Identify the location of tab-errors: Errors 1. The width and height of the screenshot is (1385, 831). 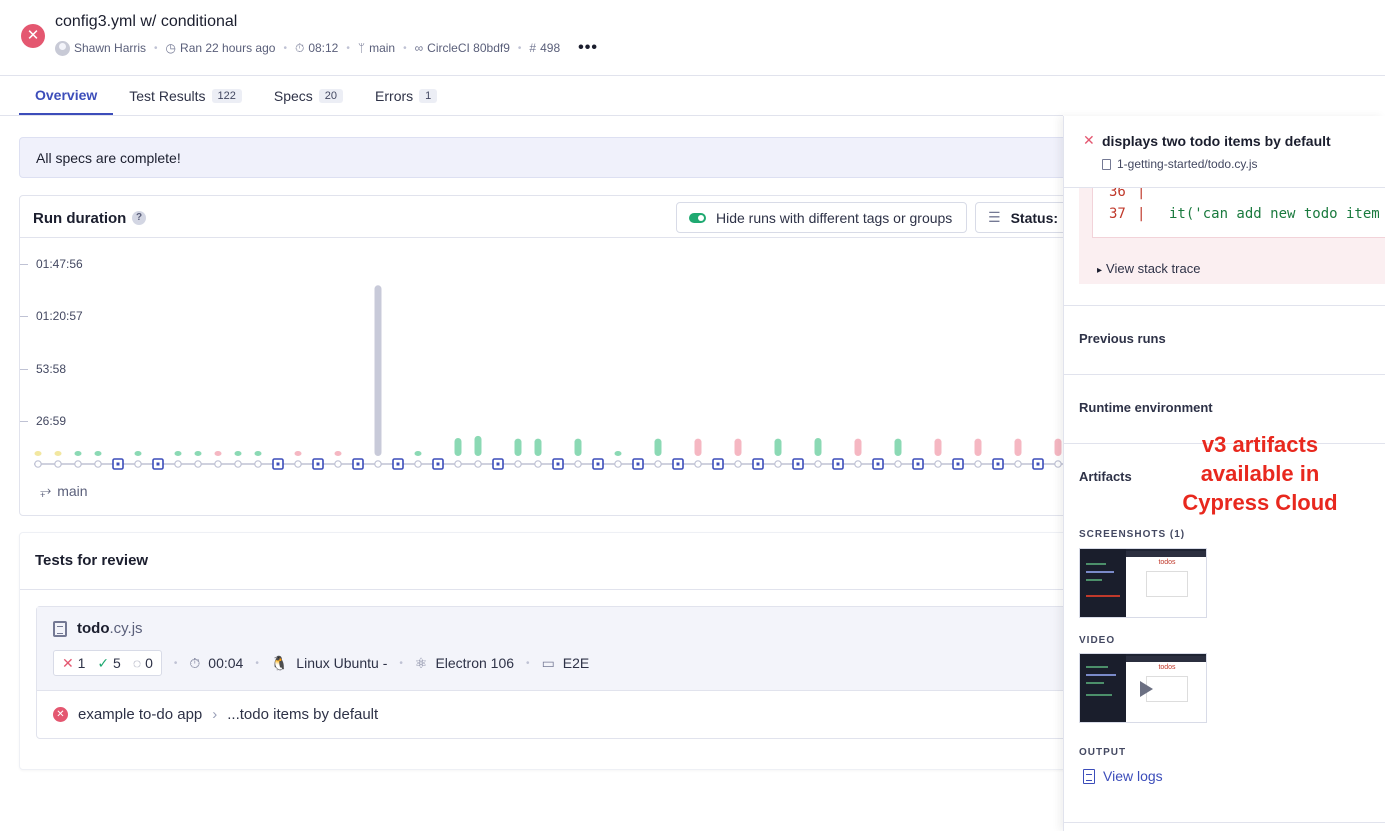
(406, 95).